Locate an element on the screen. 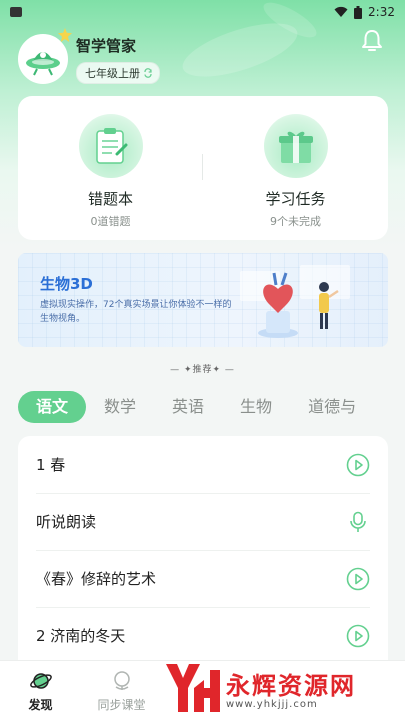  switch-icon is located at coordinates (148, 72).